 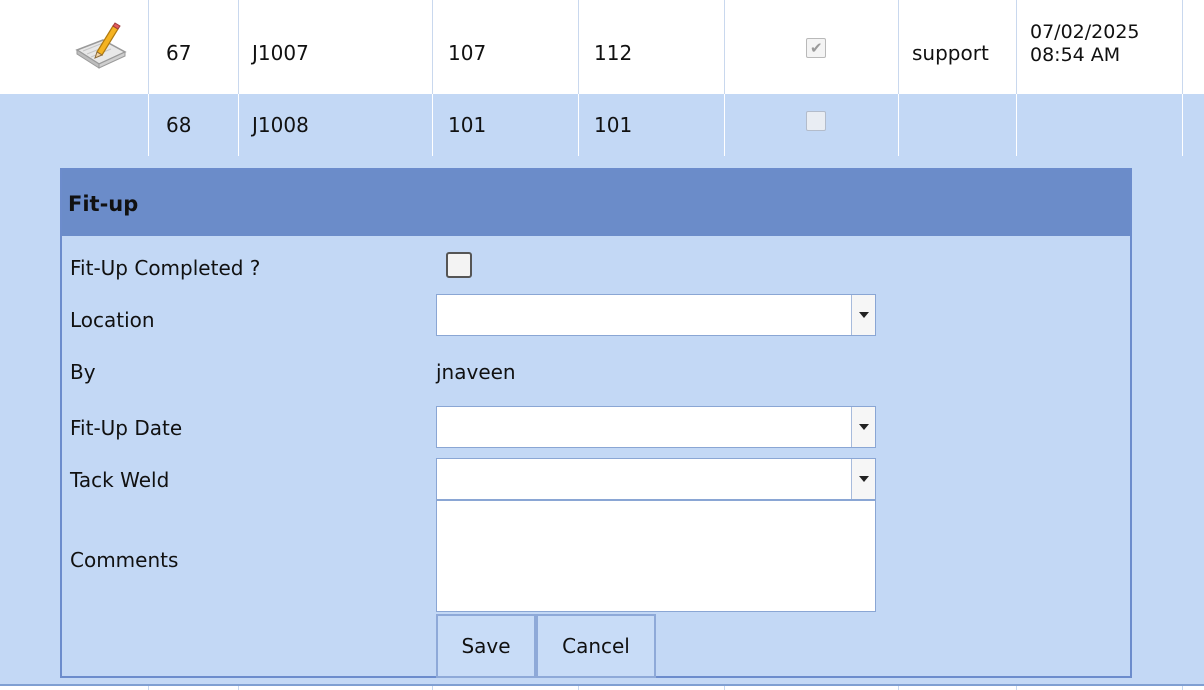 I want to click on fitup-date-picker, so click(x=656, y=427).